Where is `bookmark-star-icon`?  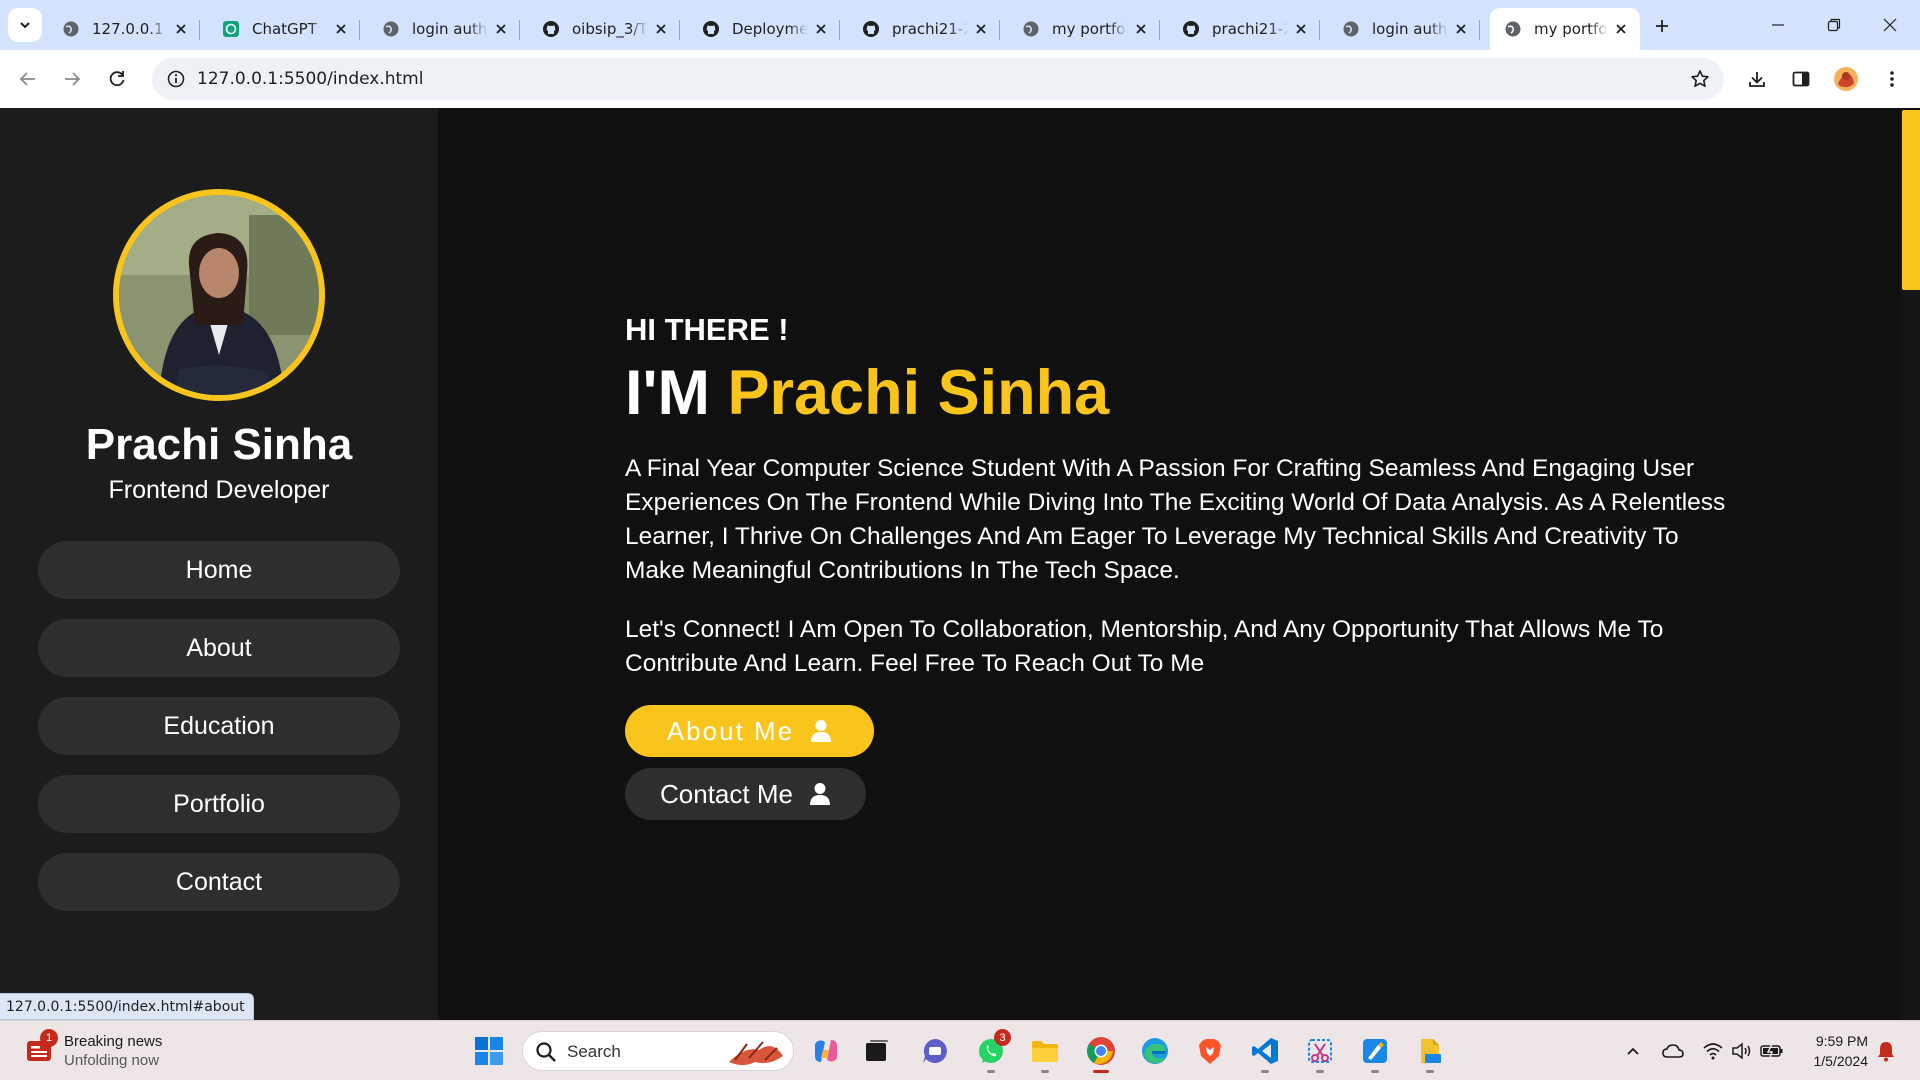
bookmark-star-icon is located at coordinates (1700, 79).